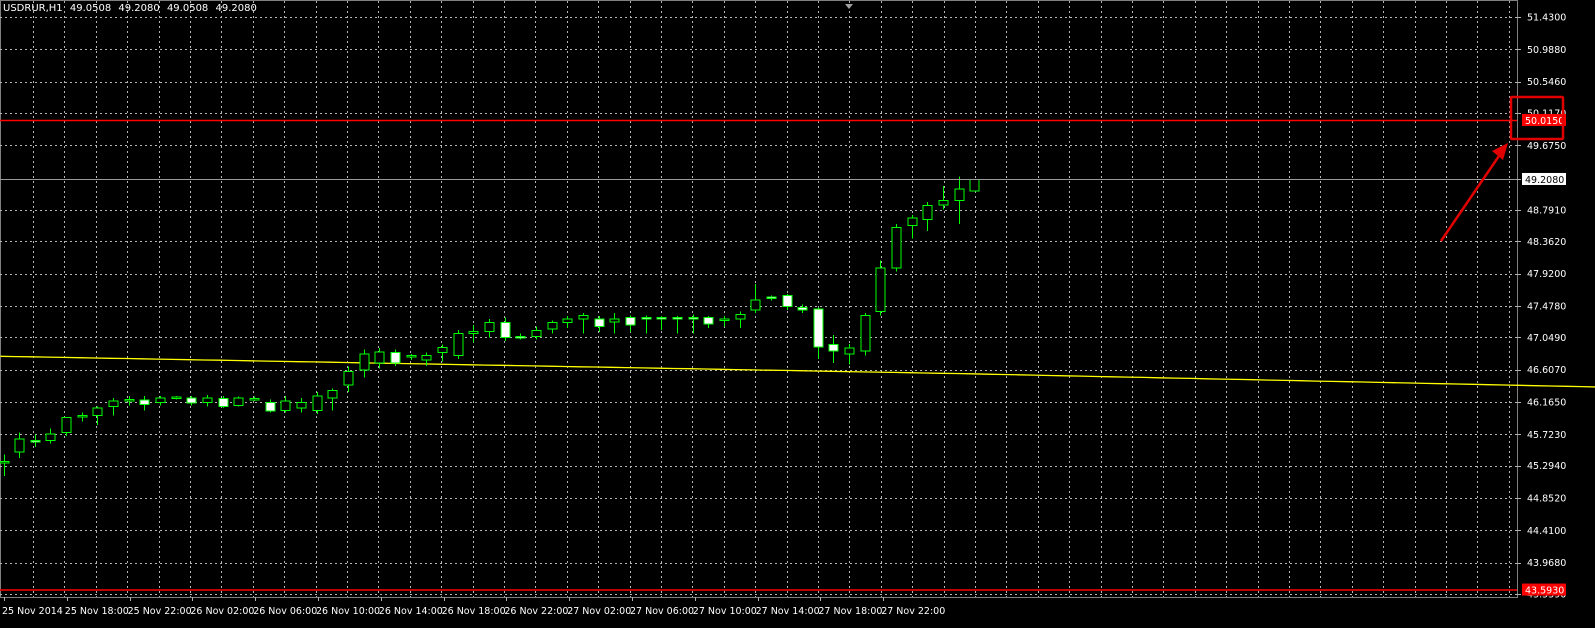 This screenshot has width=1595, height=628. Describe the element at coordinates (1546, 274) in the screenshot. I see `y-tick-label: 47.9200` at that location.